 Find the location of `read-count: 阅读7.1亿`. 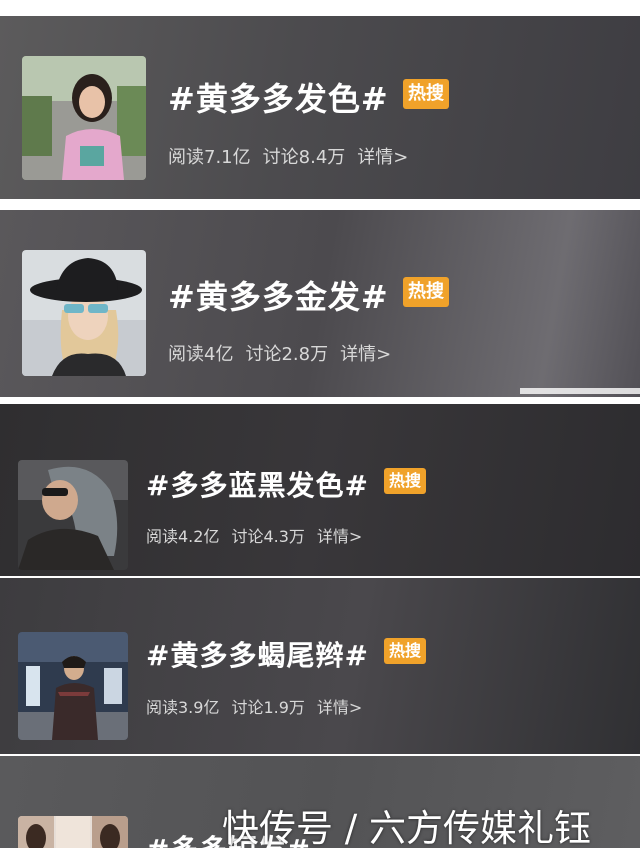

read-count: 阅读7.1亿 is located at coordinates (209, 157).